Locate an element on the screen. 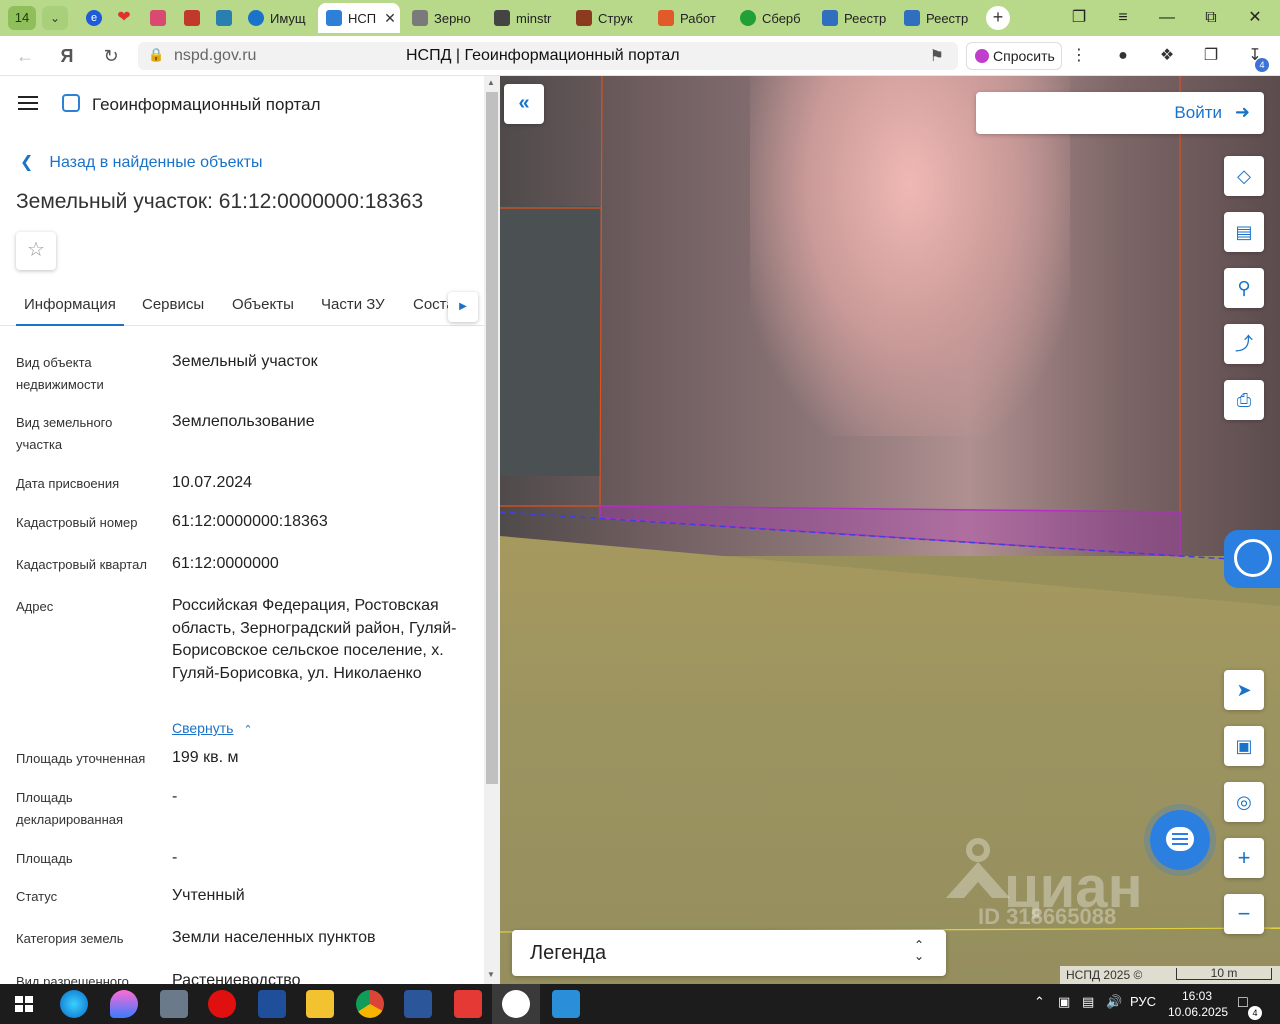  ask-button: Спросить is located at coordinates (1014, 56).